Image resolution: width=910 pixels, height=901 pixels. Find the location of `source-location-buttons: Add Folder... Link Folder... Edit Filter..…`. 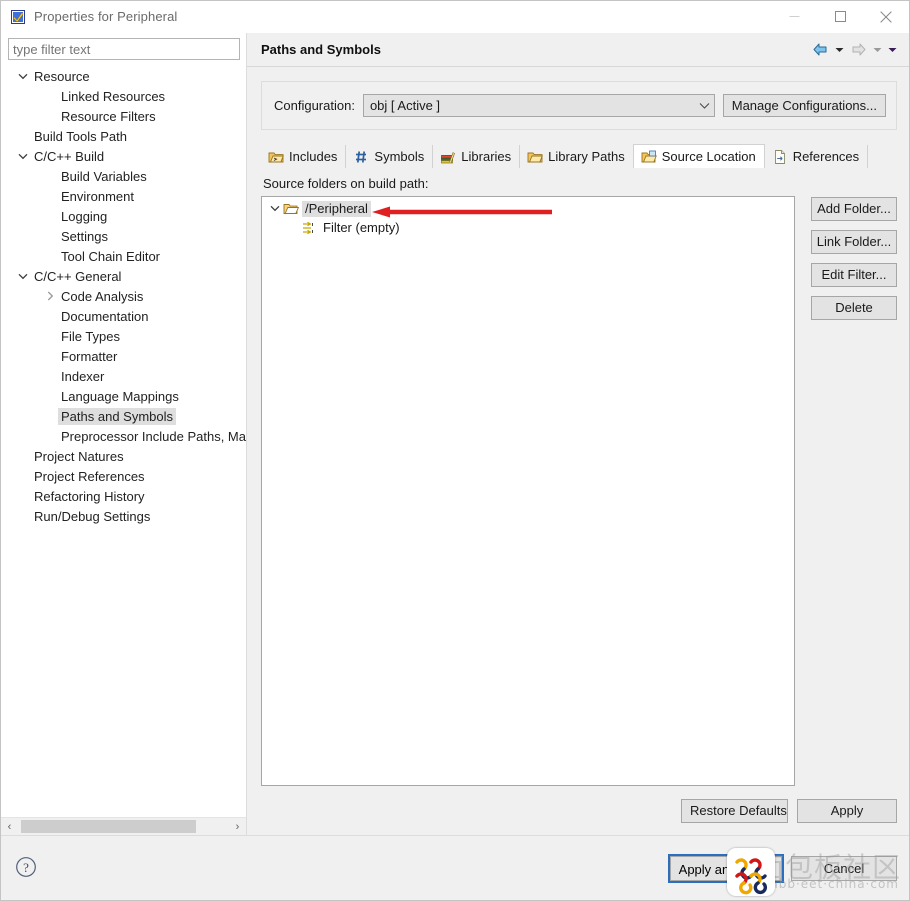

source-location-buttons: Add Folder... Link Folder... Edit Filter..… is located at coordinates (854, 491).